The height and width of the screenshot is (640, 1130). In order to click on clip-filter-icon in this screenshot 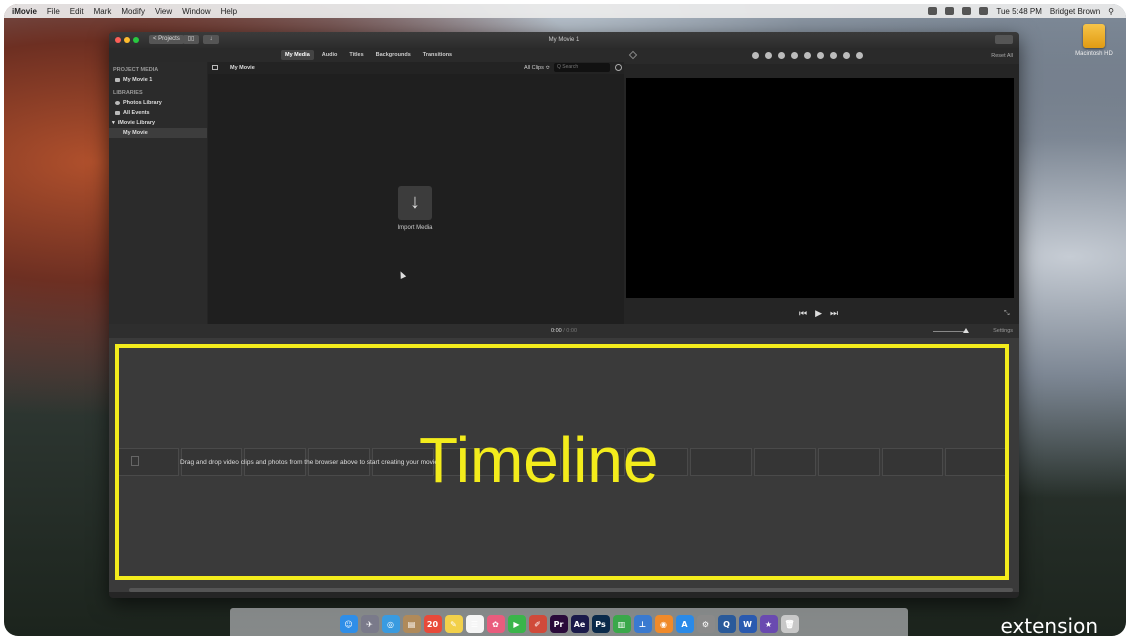, I will do `click(846, 55)`.